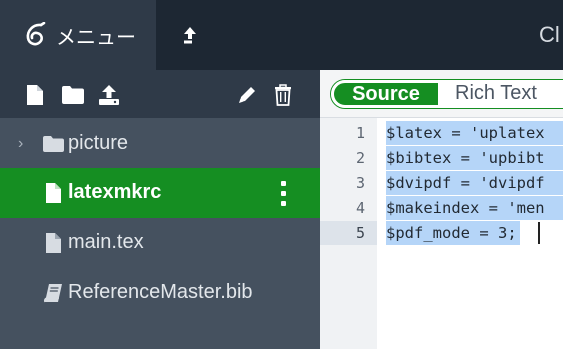 Image resolution: width=563 pixels, height=349 pixels. What do you see at coordinates (474, 208) in the screenshot?
I see `code-line: $makeindex = 'men` at bounding box center [474, 208].